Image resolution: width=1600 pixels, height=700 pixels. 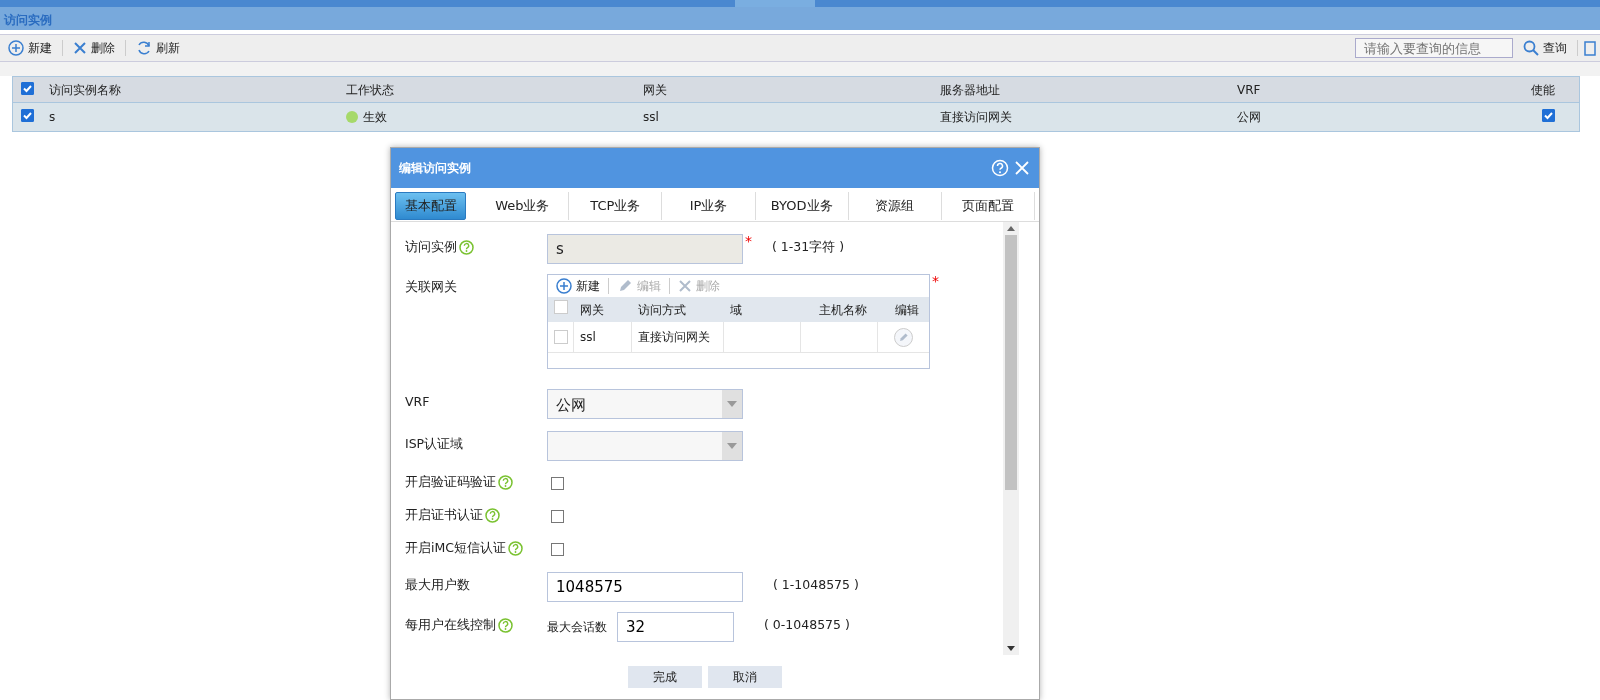 What do you see at coordinates (27, 115) in the screenshot?
I see `row-checkbox` at bounding box center [27, 115].